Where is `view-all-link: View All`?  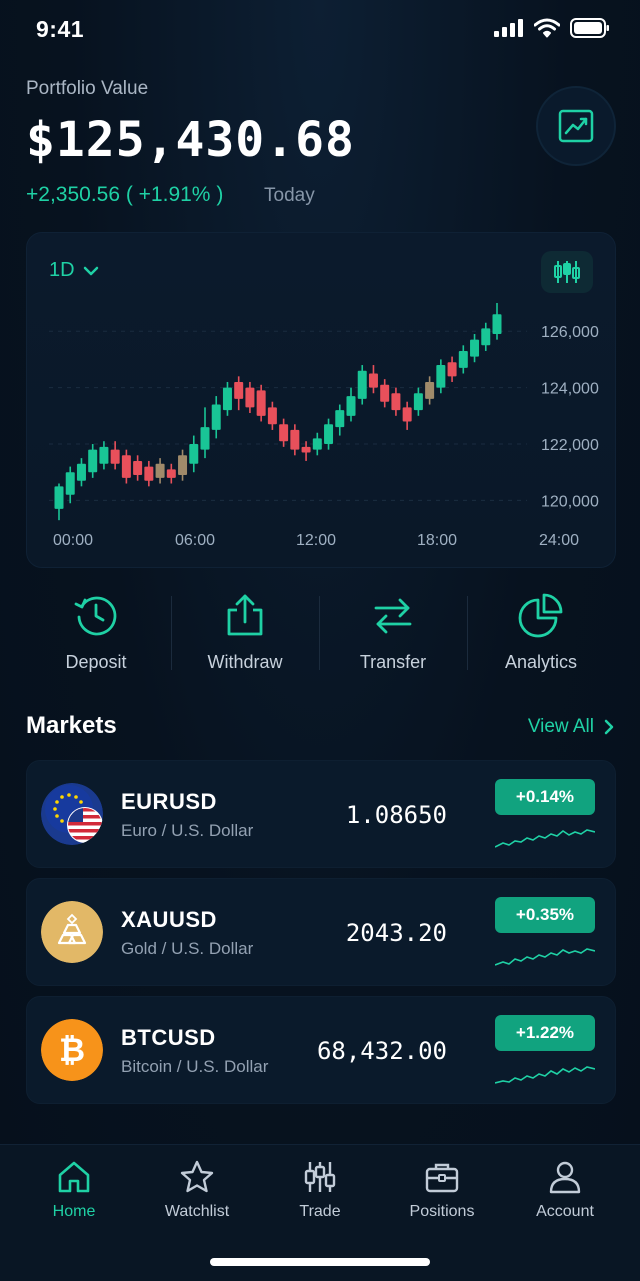
view-all-link: View All is located at coordinates (571, 727).